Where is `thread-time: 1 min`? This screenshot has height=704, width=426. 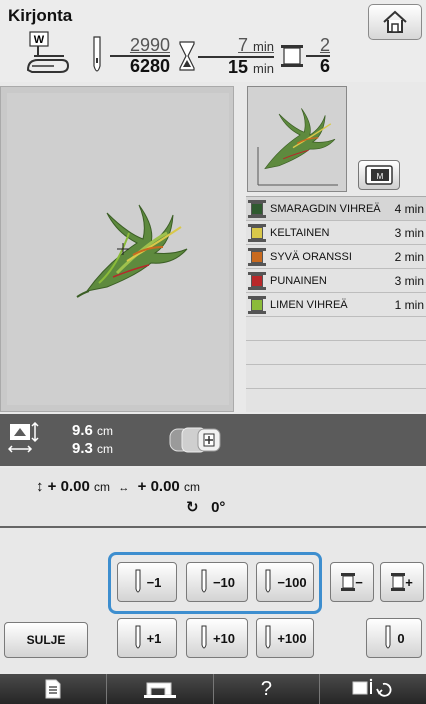
thread-time: 1 min is located at coordinates (409, 304).